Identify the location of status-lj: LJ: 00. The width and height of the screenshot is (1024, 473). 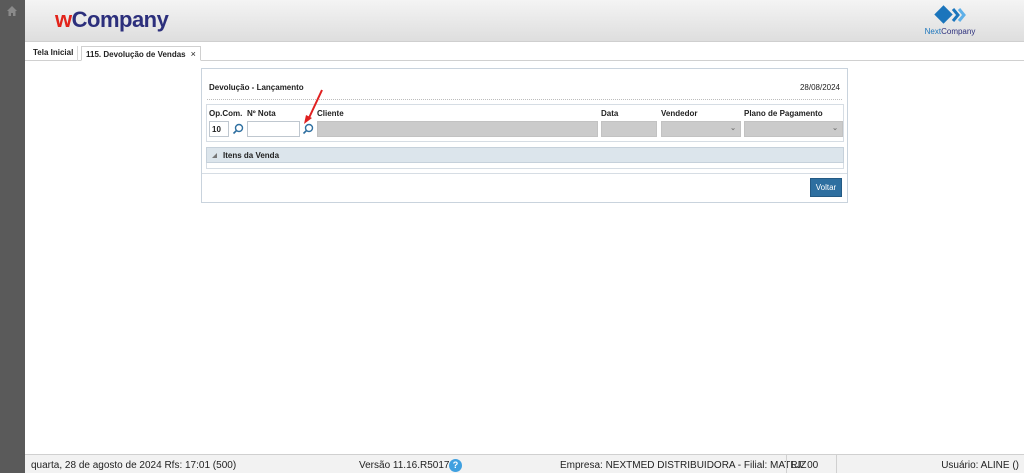
(805, 465).